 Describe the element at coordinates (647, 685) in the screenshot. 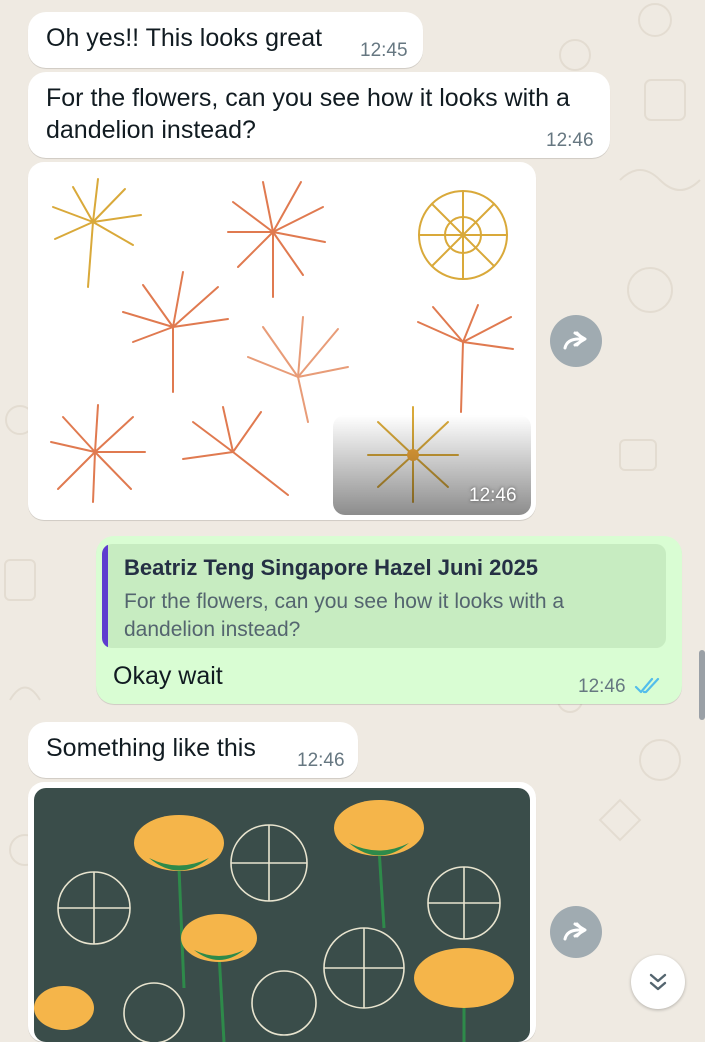

I see `double-check-icon` at that location.